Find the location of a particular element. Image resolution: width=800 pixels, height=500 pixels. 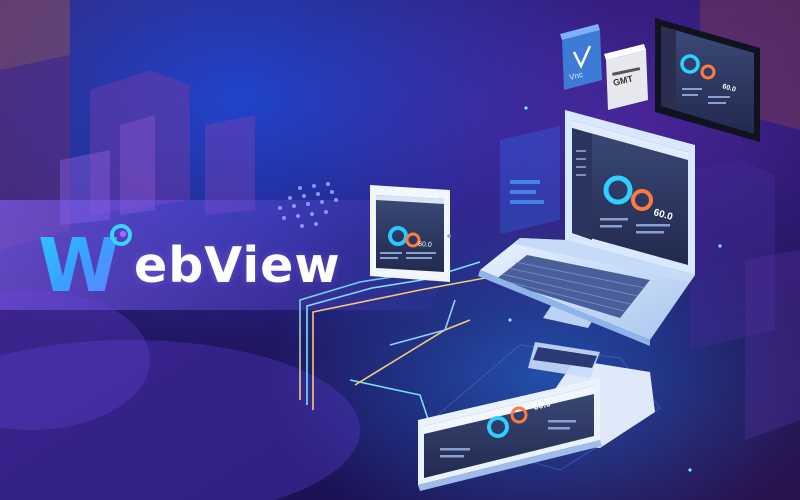

logo-letter: W is located at coordinates (79, 260).